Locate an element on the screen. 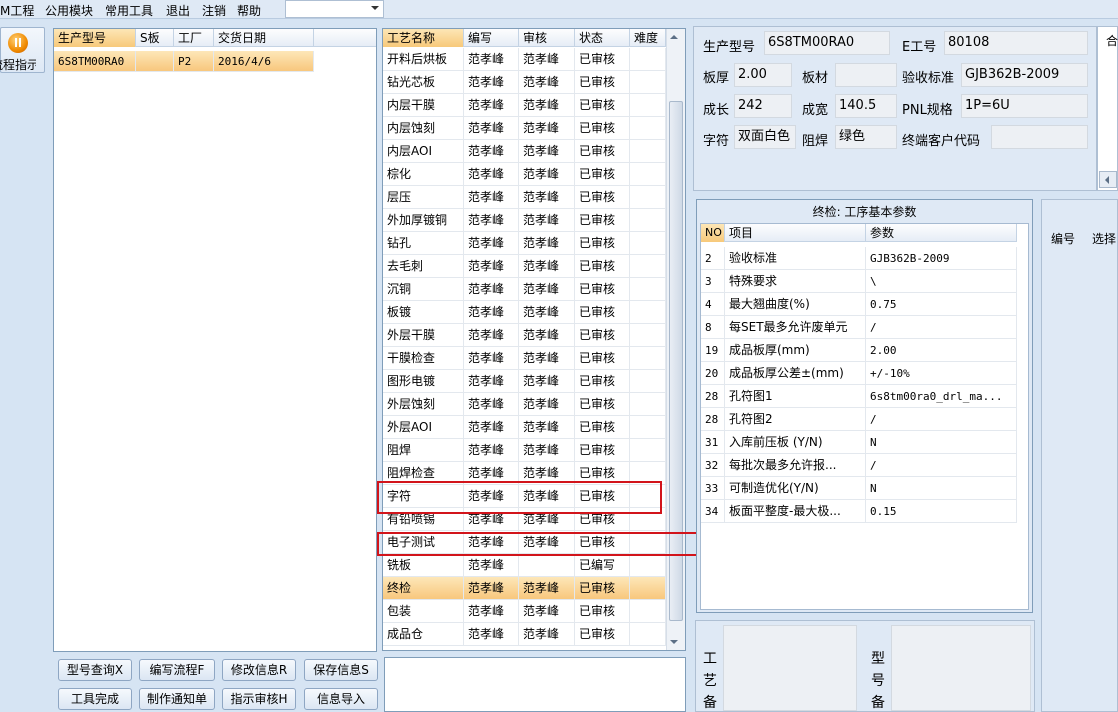  col-s-board: S板 is located at coordinates (155, 38).